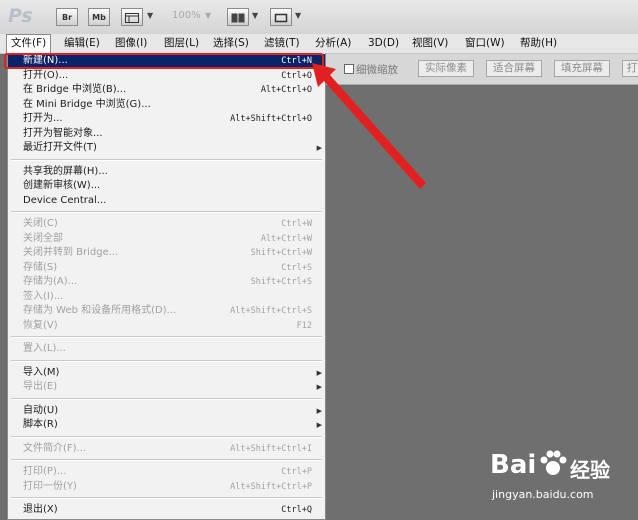 The height and width of the screenshot is (520, 638). I want to click on annotation-arrow-icon, so click(369, 126).